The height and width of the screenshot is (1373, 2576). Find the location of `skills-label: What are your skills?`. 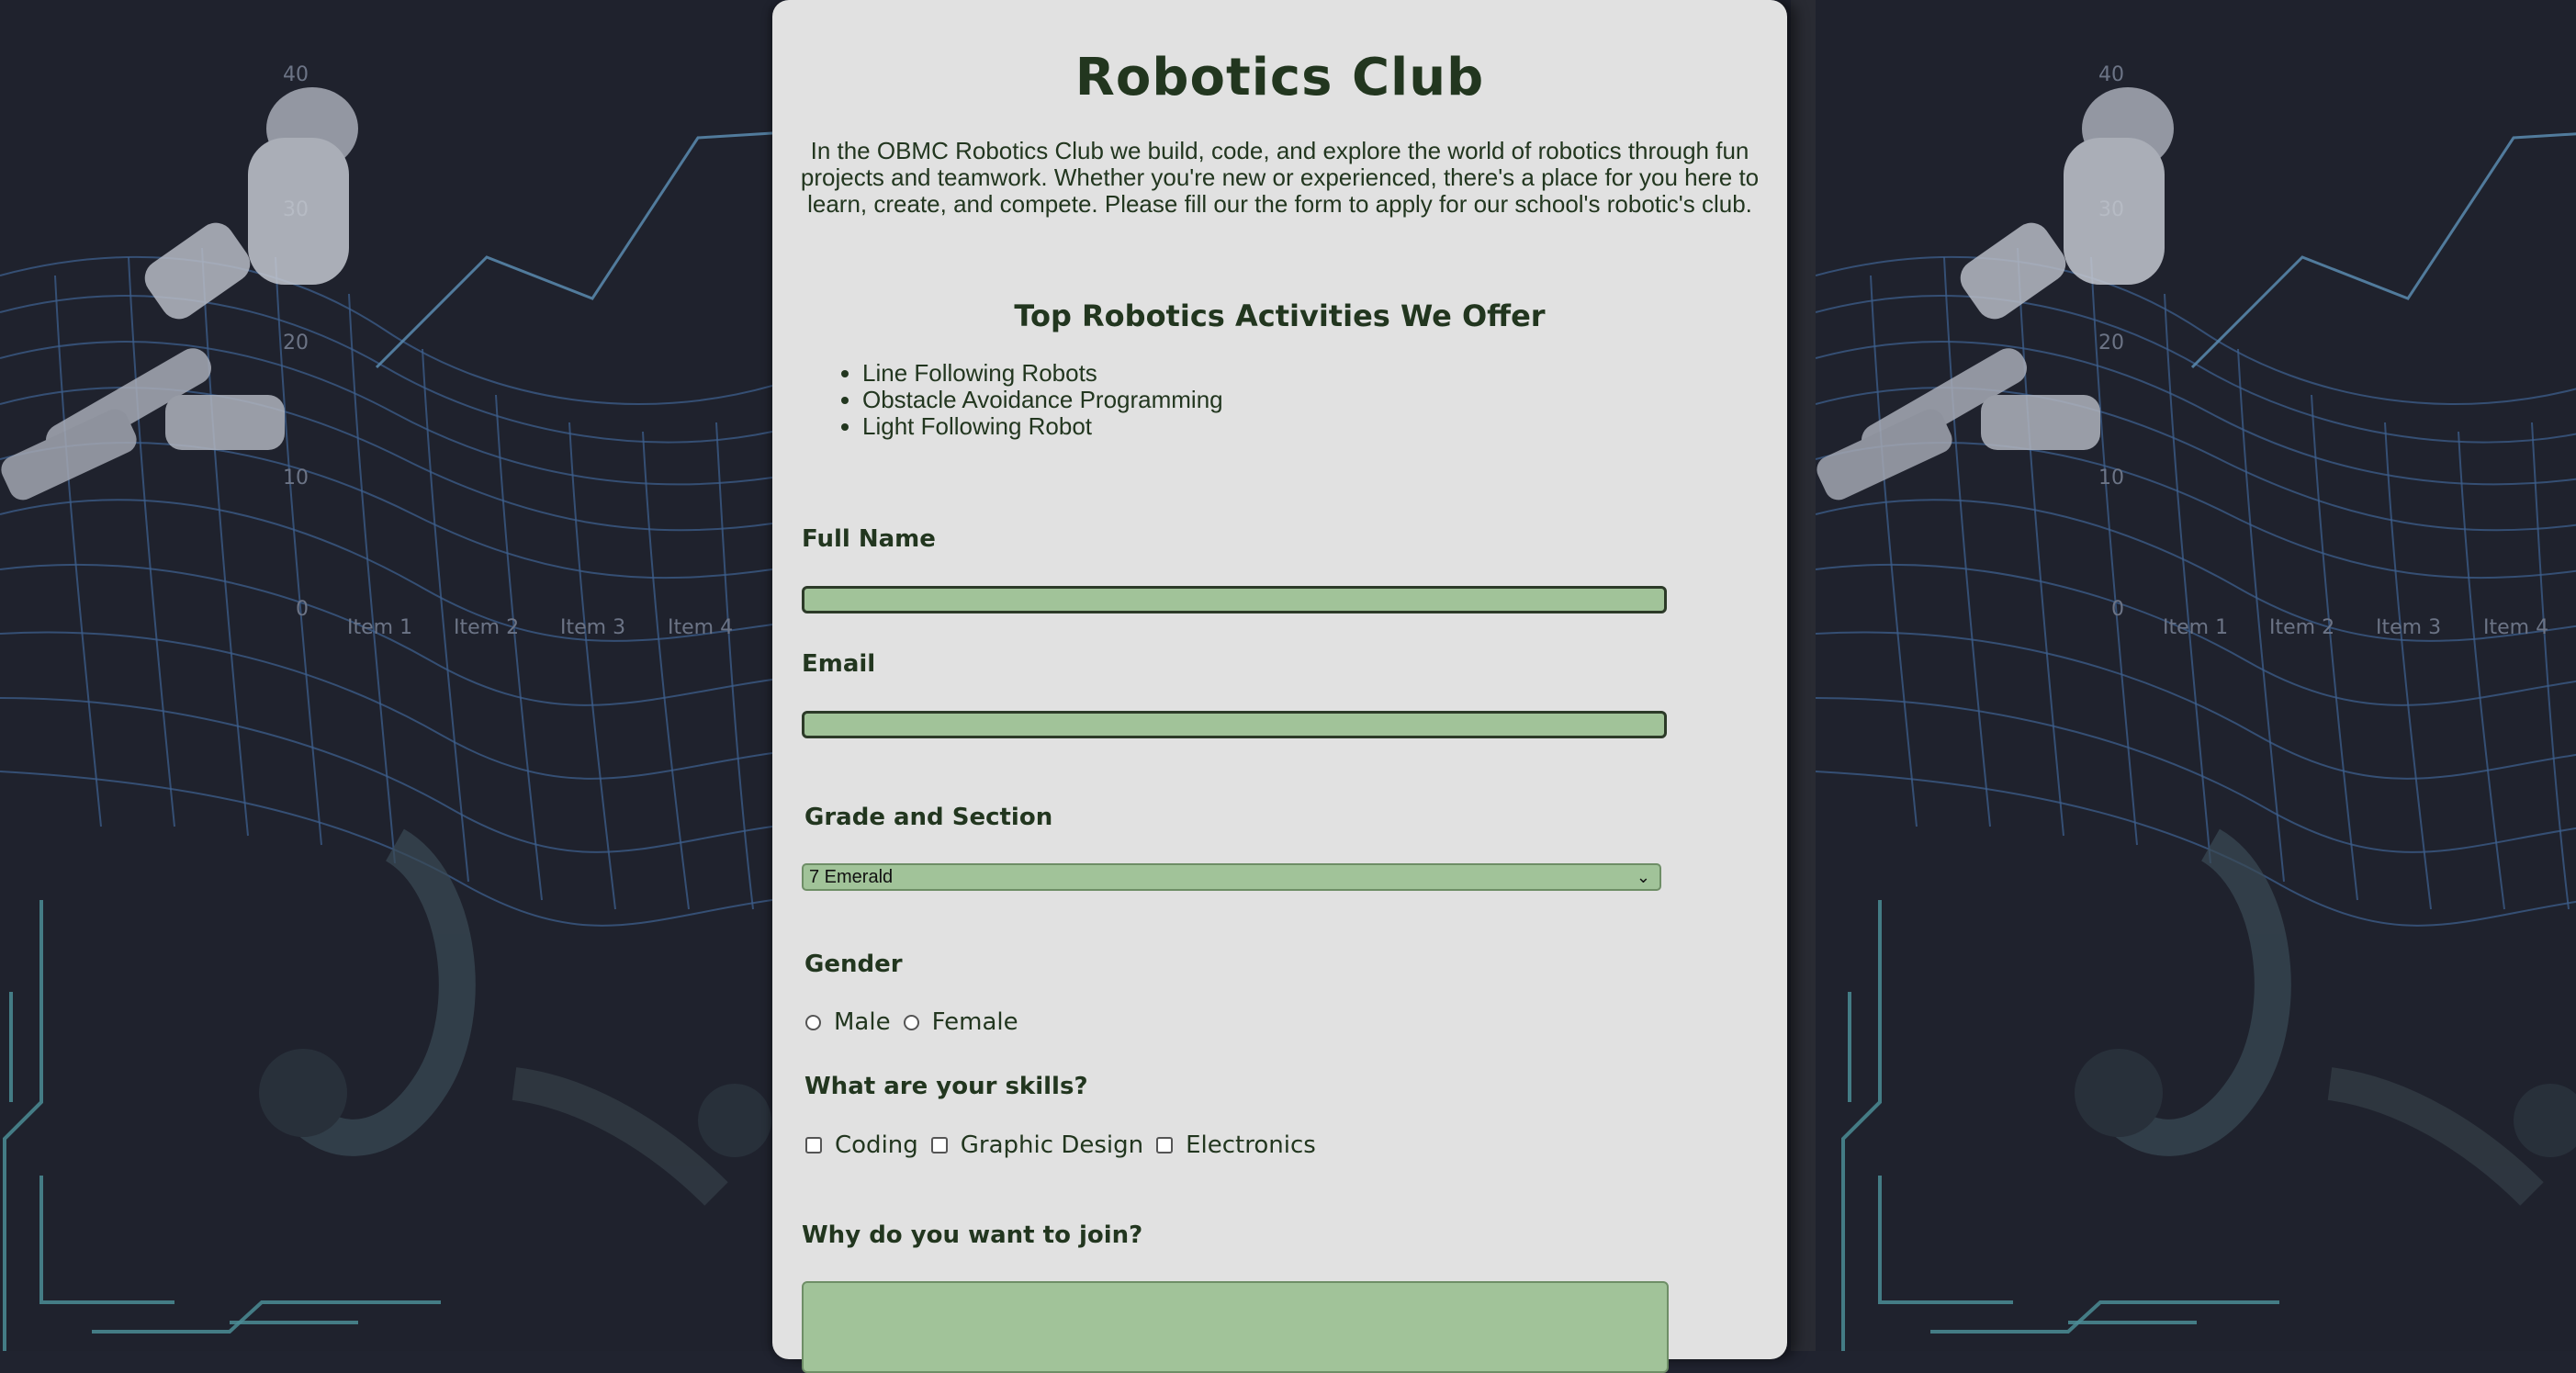

skills-label: What are your skills? is located at coordinates (946, 1086).